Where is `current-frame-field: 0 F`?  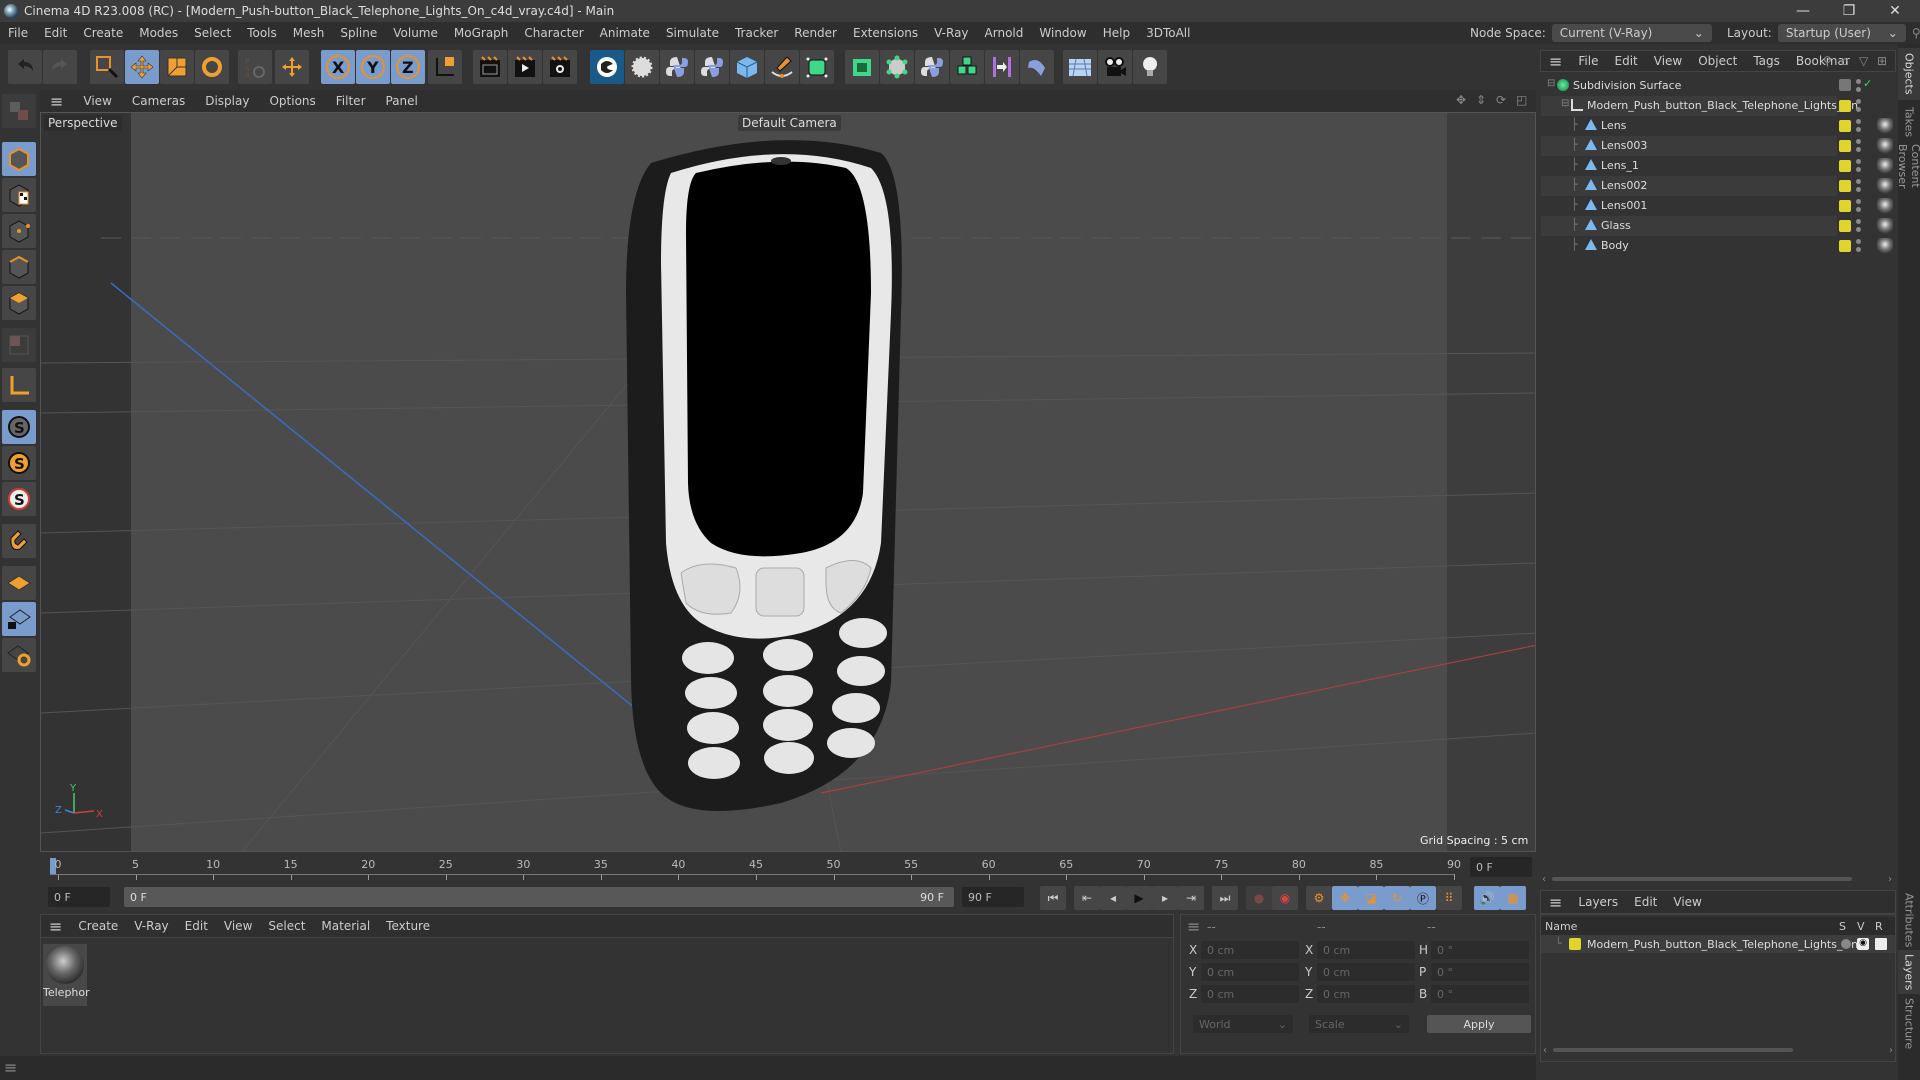 current-frame-field: 0 F is located at coordinates (1501, 867).